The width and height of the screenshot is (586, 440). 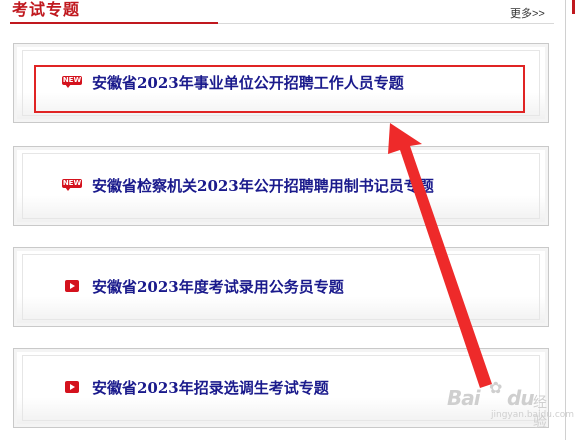 I want to click on watermark-brand-suffix: du, so click(x=521, y=398).